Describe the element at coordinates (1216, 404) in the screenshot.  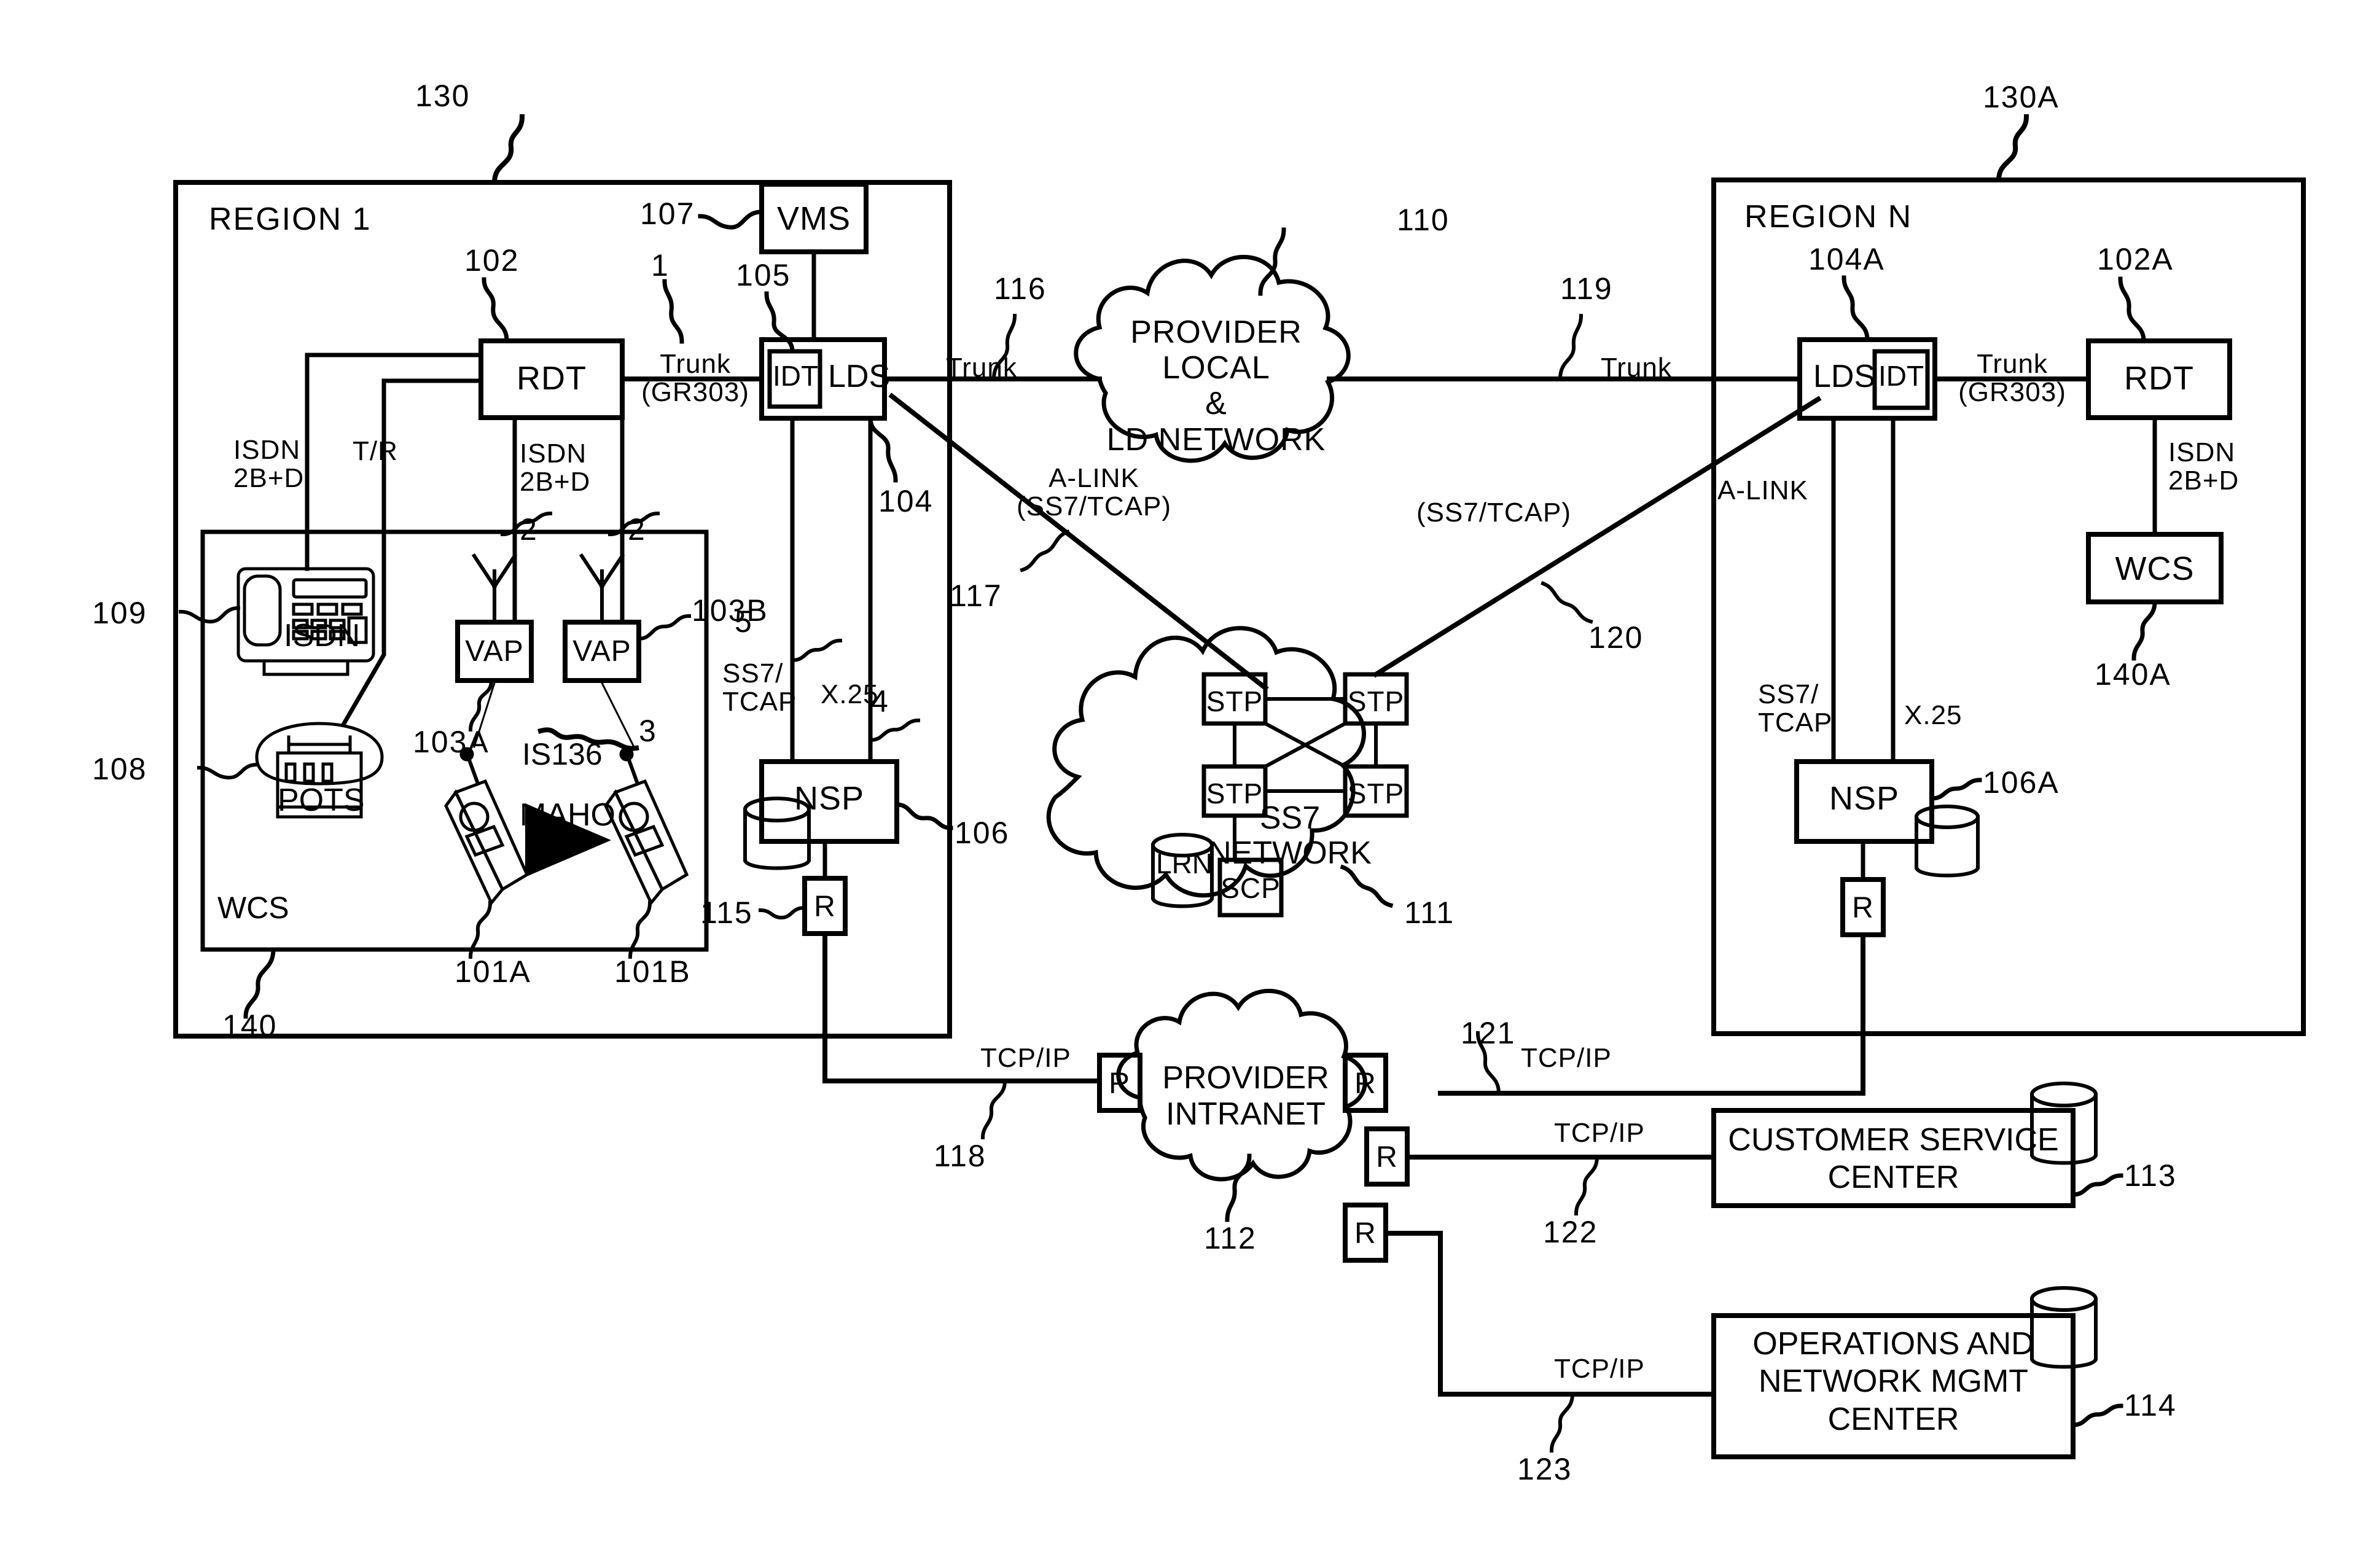
I see `cloud-line-2: &` at that location.